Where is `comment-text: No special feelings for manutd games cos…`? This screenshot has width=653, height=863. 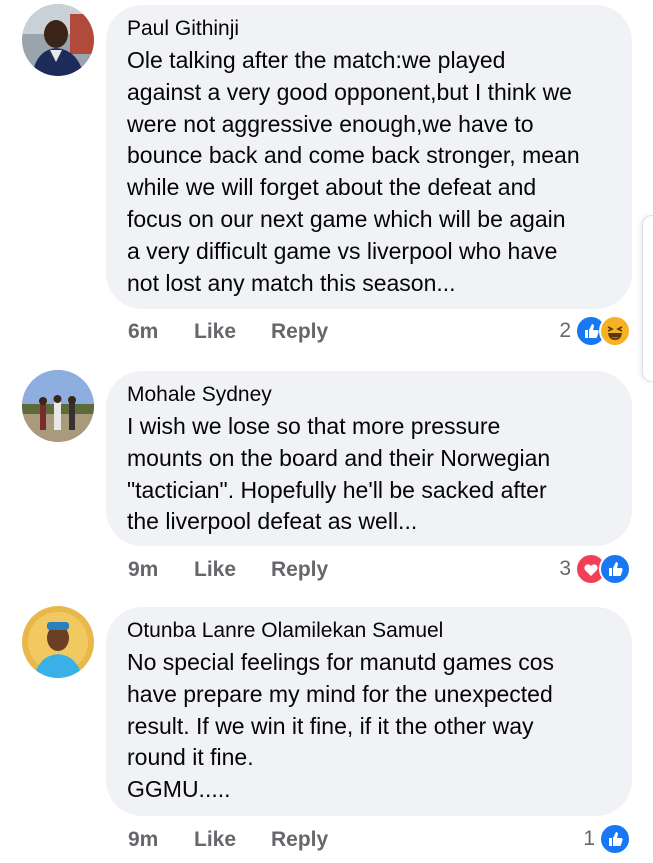
comment-text: No special feelings for manutd games cos… is located at coordinates (340, 726).